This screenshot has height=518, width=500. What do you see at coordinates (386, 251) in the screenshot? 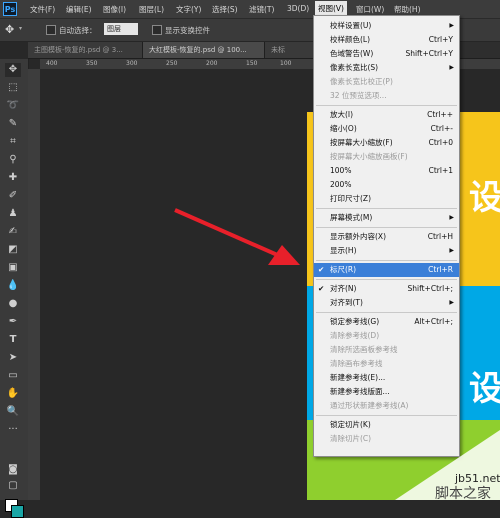
I see `view-menu-item: 显示(H) ▶` at bounding box center [386, 251].